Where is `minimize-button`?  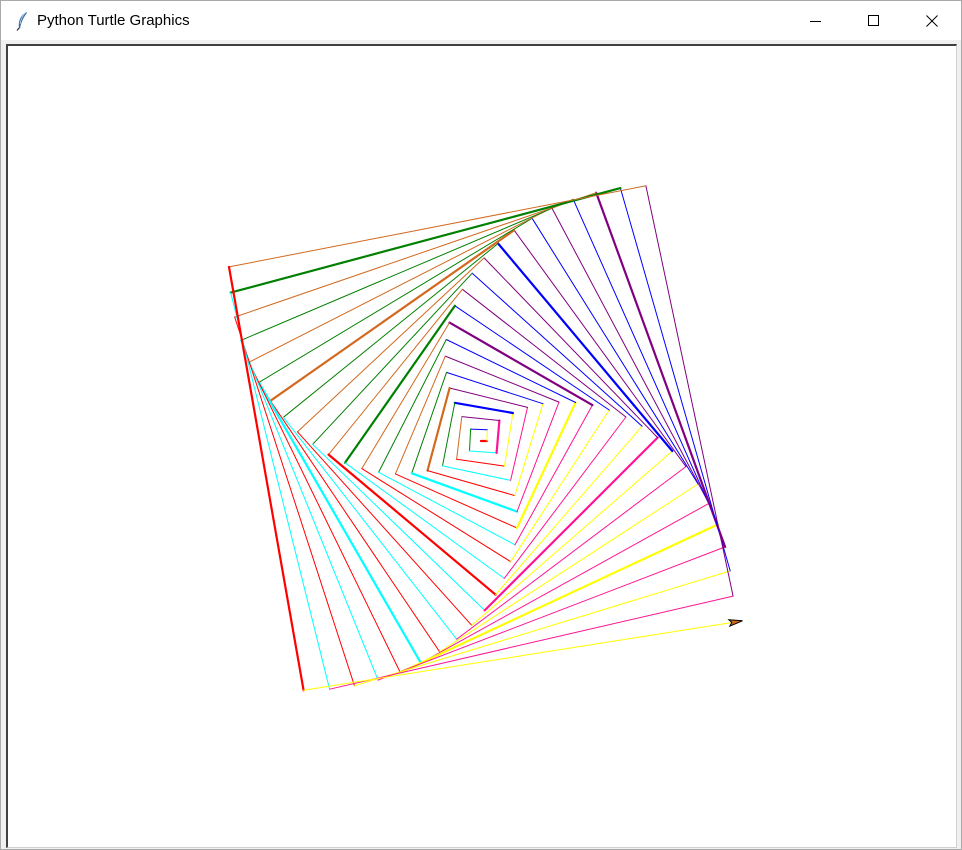
minimize-button is located at coordinates (816, 20).